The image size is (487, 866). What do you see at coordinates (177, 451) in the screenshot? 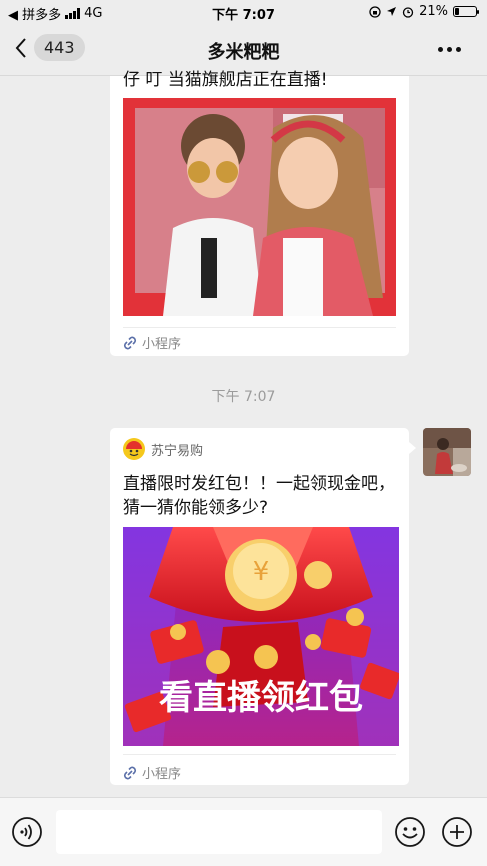
I see `source-name: 苏宁易购` at bounding box center [177, 451].